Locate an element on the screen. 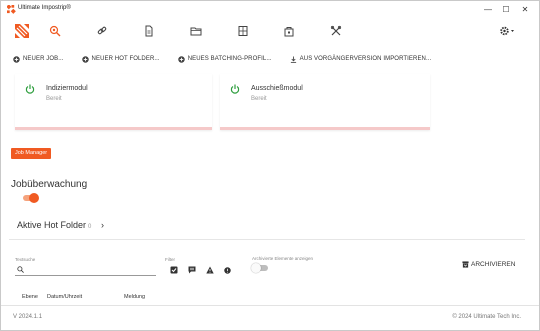 This screenshot has height=331, width=540. settings-icon is located at coordinates (507, 31).